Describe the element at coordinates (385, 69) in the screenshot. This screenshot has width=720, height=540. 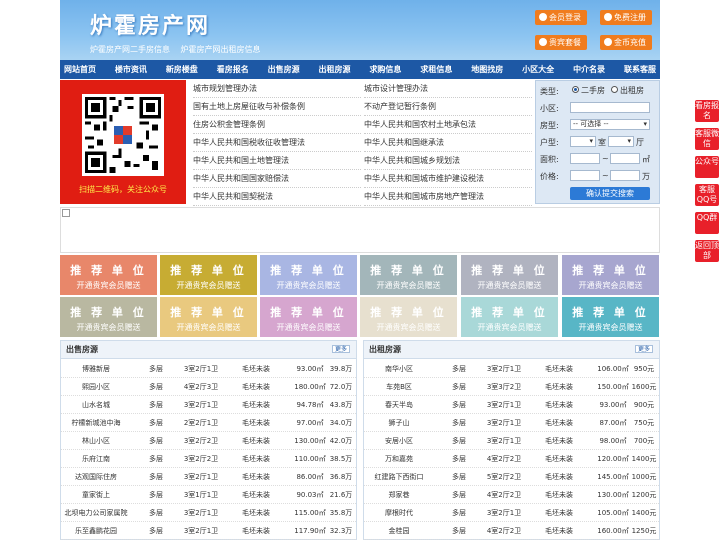
I see `nav-buy-requests: 求购信息` at that location.